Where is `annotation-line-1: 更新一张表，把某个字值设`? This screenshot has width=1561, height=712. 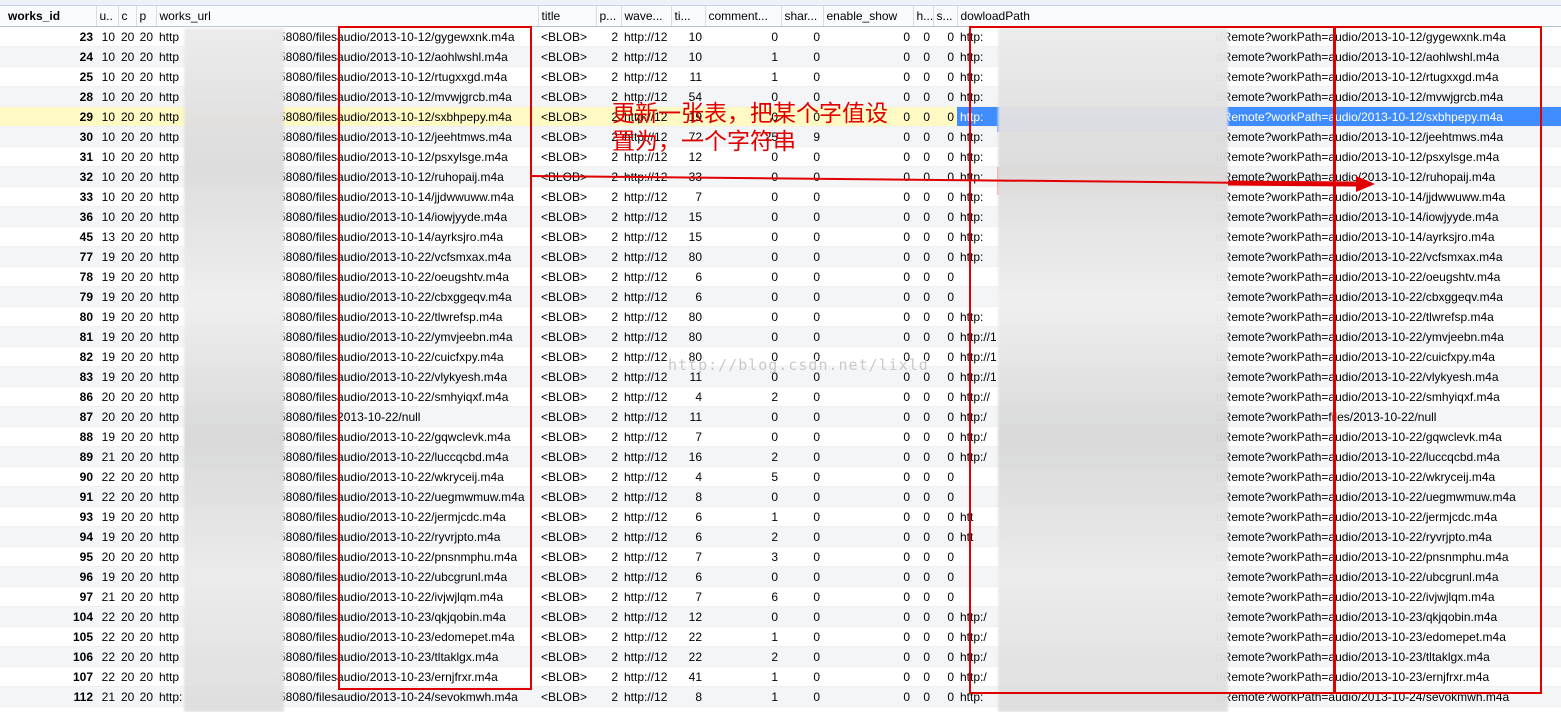 annotation-line-1: 更新一张表，把某个字值设 is located at coordinates (750, 114).